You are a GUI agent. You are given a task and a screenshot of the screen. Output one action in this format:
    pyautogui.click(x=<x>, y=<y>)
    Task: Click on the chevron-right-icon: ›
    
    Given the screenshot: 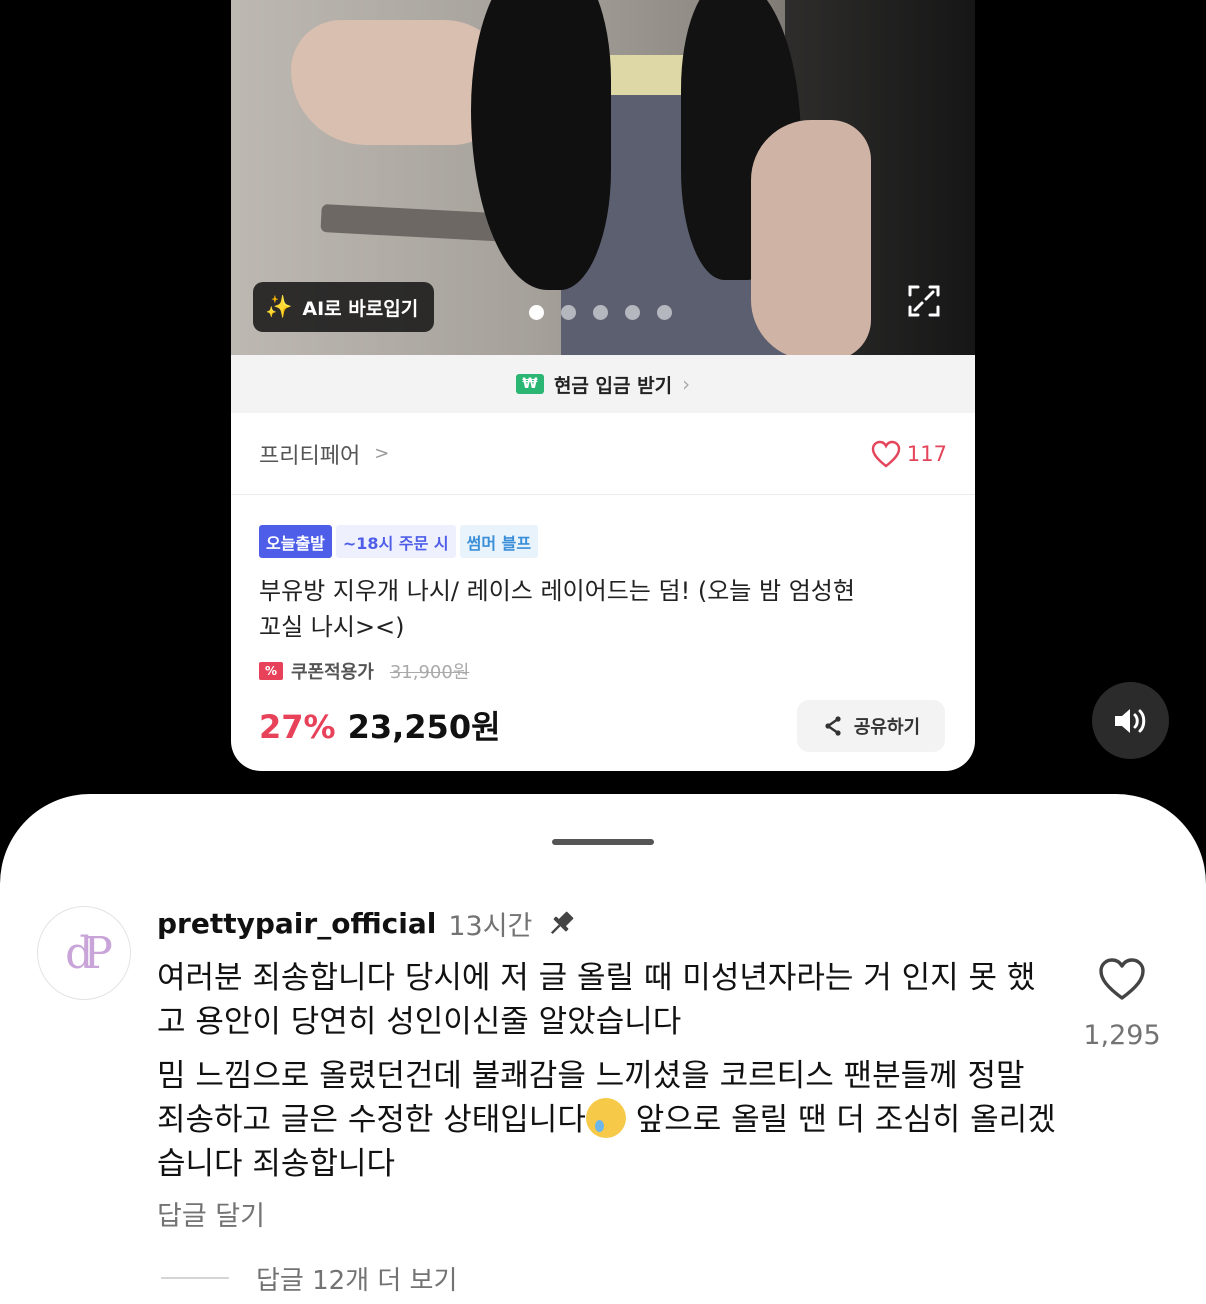 What is the action you would take?
    pyautogui.click(x=686, y=384)
    